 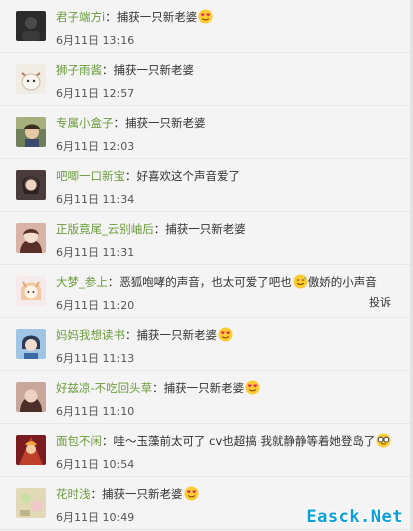 I want to click on timestamp: 6月11日 10:49, so click(x=95, y=517).